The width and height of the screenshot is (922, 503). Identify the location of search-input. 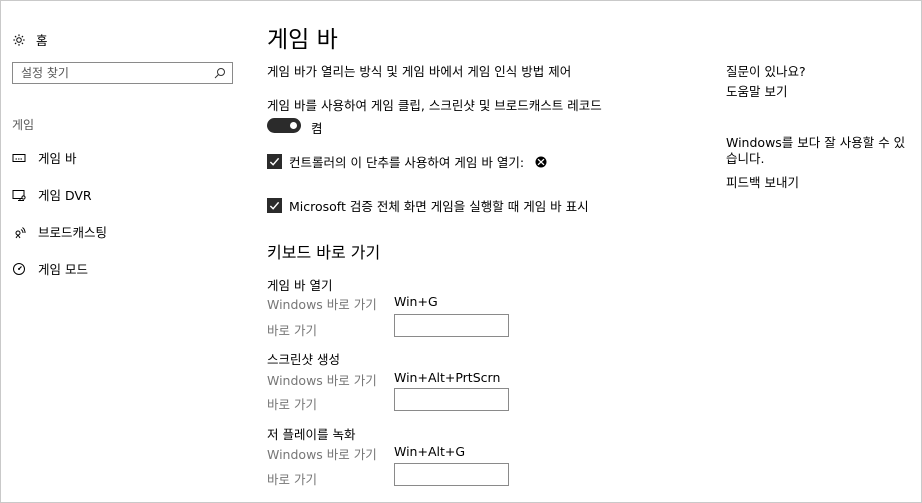
(112, 73).